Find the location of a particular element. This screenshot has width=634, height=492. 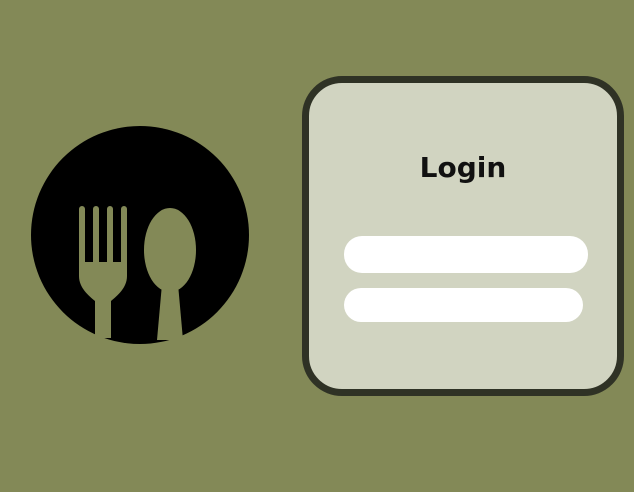

login-title: Login is located at coordinates (463, 167).